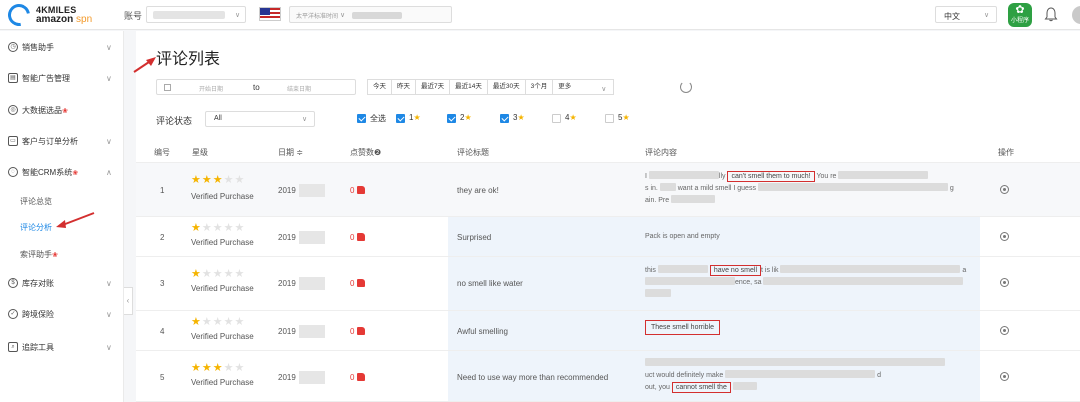  I want to click on sidebar-item-label: 库存对账, so click(38, 283).